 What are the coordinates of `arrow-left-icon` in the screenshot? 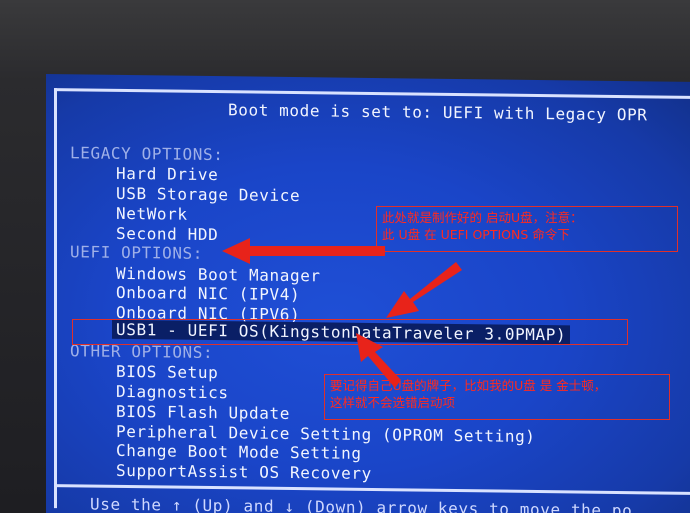 It's located at (303, 251).